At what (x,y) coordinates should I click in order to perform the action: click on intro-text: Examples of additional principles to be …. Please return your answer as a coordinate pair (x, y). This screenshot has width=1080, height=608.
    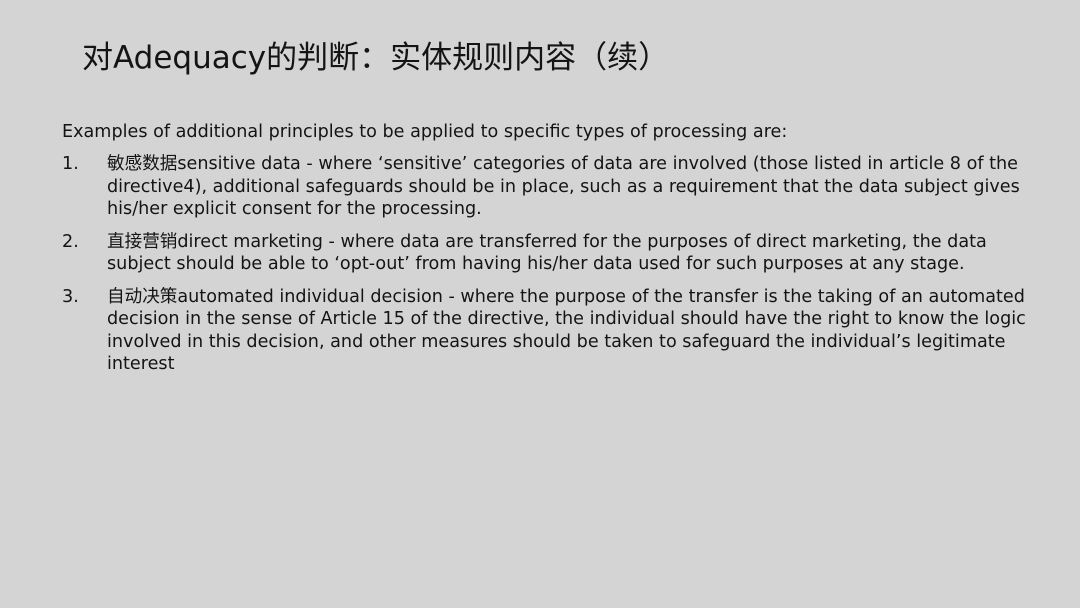
    Looking at the image, I should click on (425, 132).